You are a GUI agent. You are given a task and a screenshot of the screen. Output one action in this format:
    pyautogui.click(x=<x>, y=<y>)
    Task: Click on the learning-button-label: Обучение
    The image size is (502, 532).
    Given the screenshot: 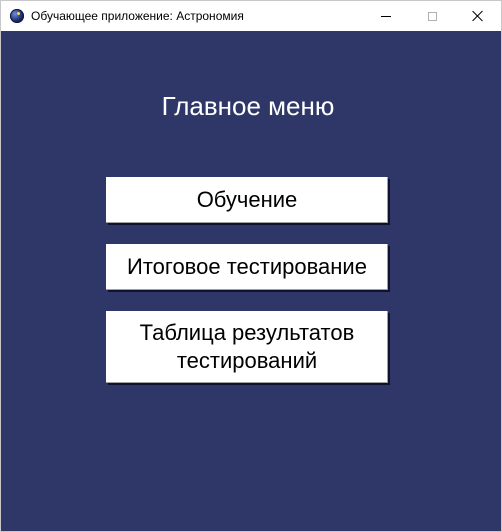 What is the action you would take?
    pyautogui.click(x=247, y=199)
    